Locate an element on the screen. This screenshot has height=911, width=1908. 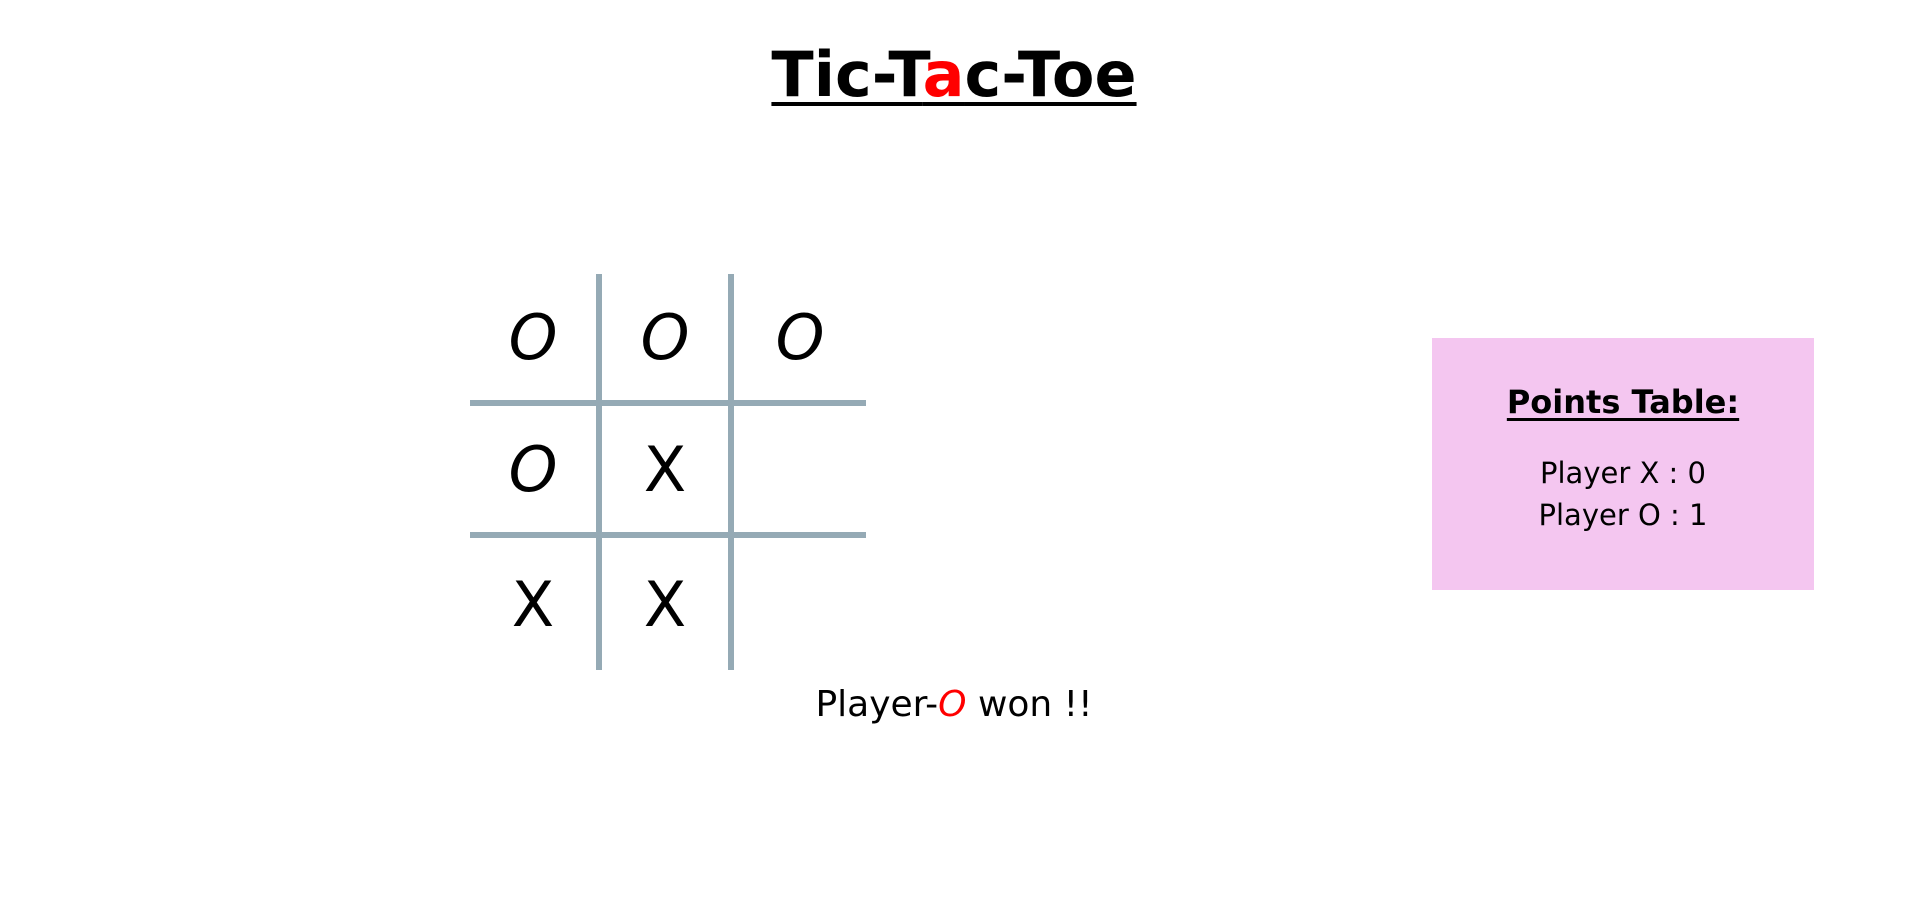
board-cell-2: O is located at coordinates (668, 340).